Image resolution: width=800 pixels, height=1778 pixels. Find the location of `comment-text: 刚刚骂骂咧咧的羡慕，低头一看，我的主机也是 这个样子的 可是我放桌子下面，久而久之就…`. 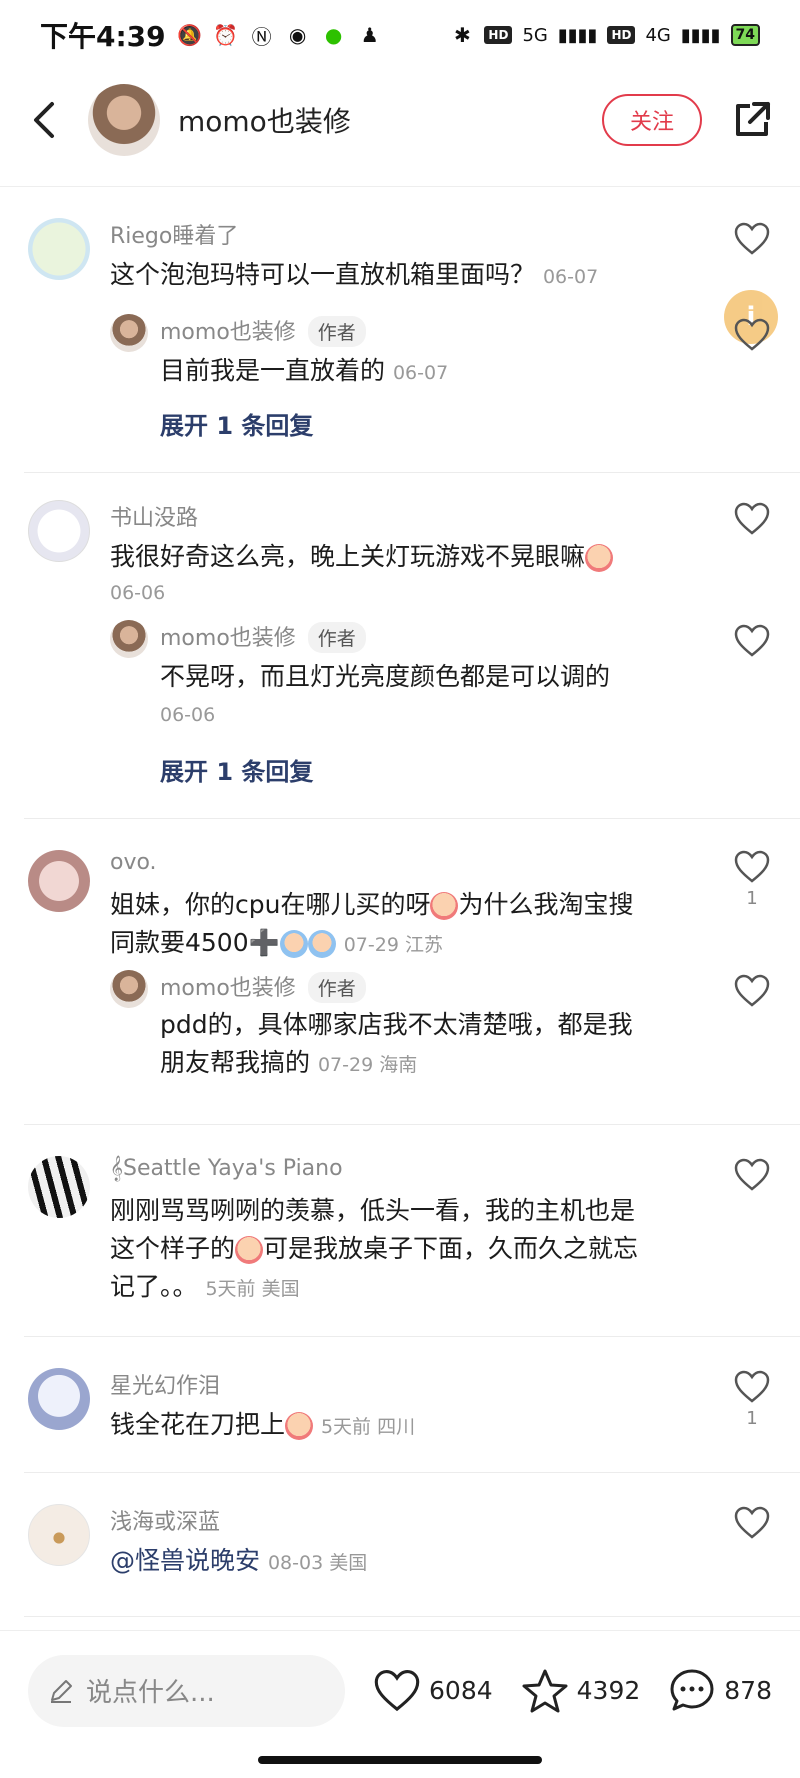

comment-text: 刚刚骂骂咧咧的羡慕，低头一看，我的主机也是 这个样子的 可是我放桌子下面，久而久之就… is located at coordinates (374, 1250).